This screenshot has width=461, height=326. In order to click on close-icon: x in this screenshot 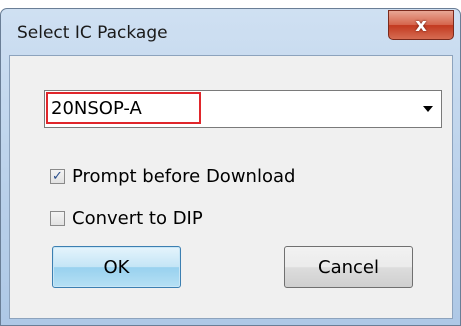, I will do `click(421, 25)`.